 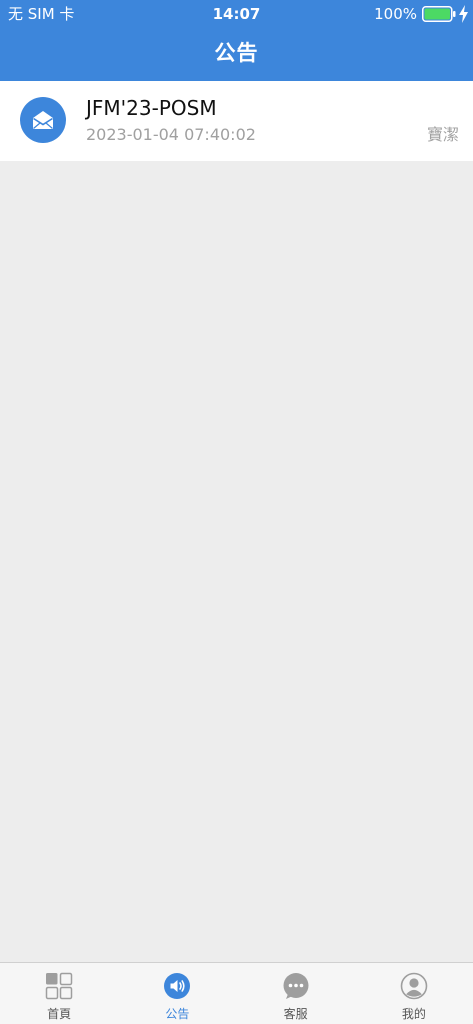 What do you see at coordinates (395, 14) in the screenshot?
I see `battery-percentage: 100%` at bounding box center [395, 14].